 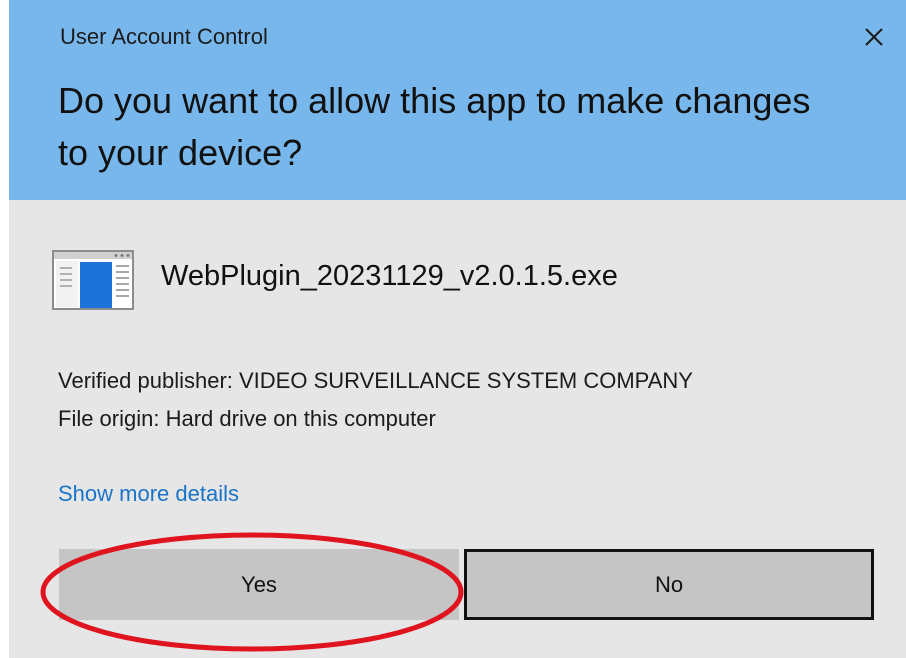 I want to click on origin-line: File origin: Hard drive on this computer, so click(x=247, y=418).